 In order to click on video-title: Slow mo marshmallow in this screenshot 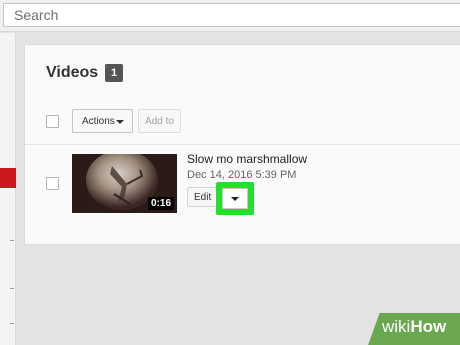, I will do `click(247, 159)`.